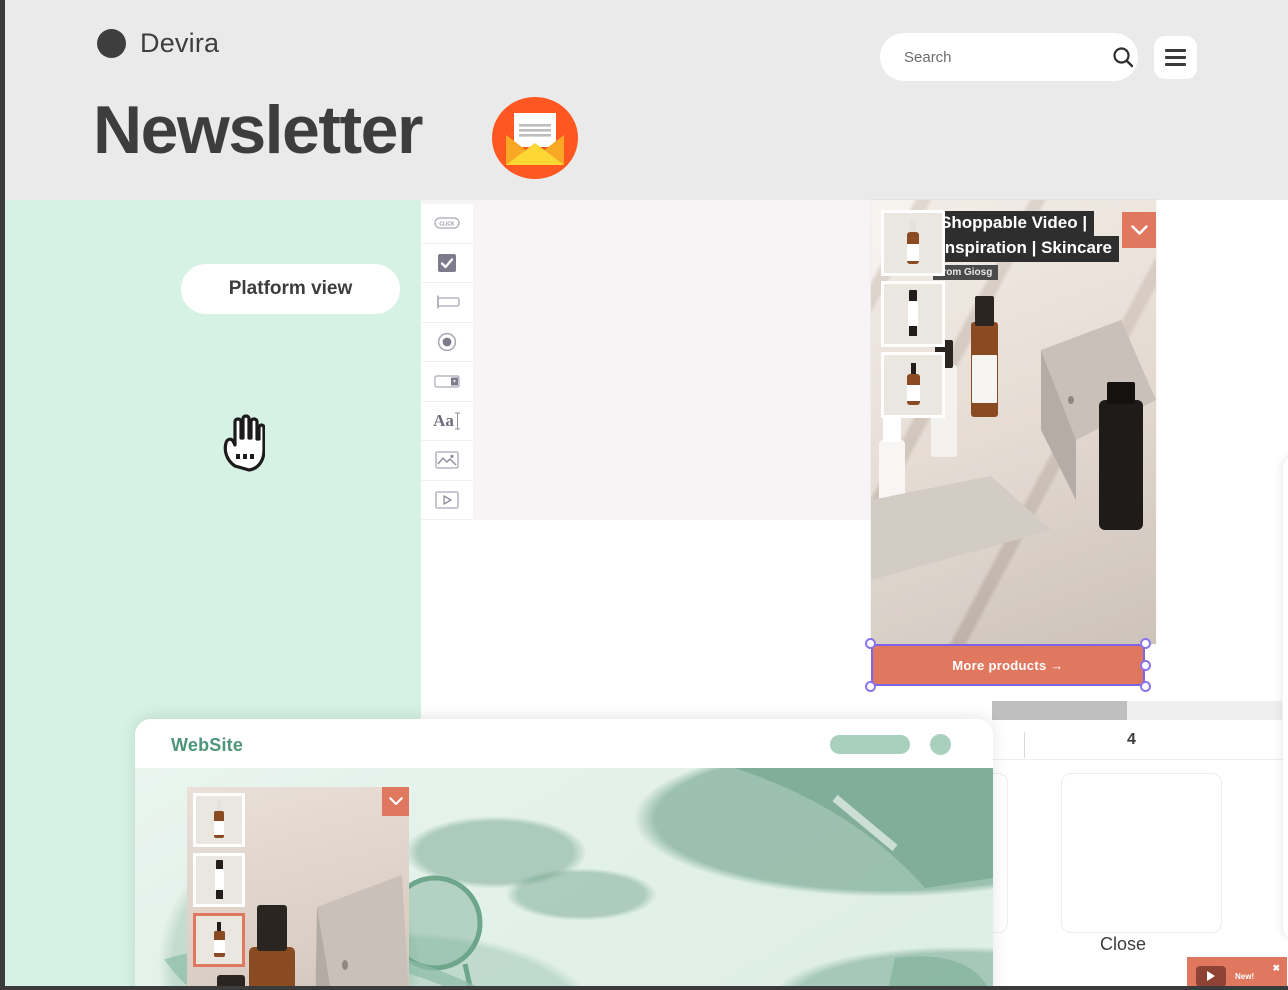  Describe the element at coordinates (1024, 745) in the screenshot. I see `tab-separator` at that location.